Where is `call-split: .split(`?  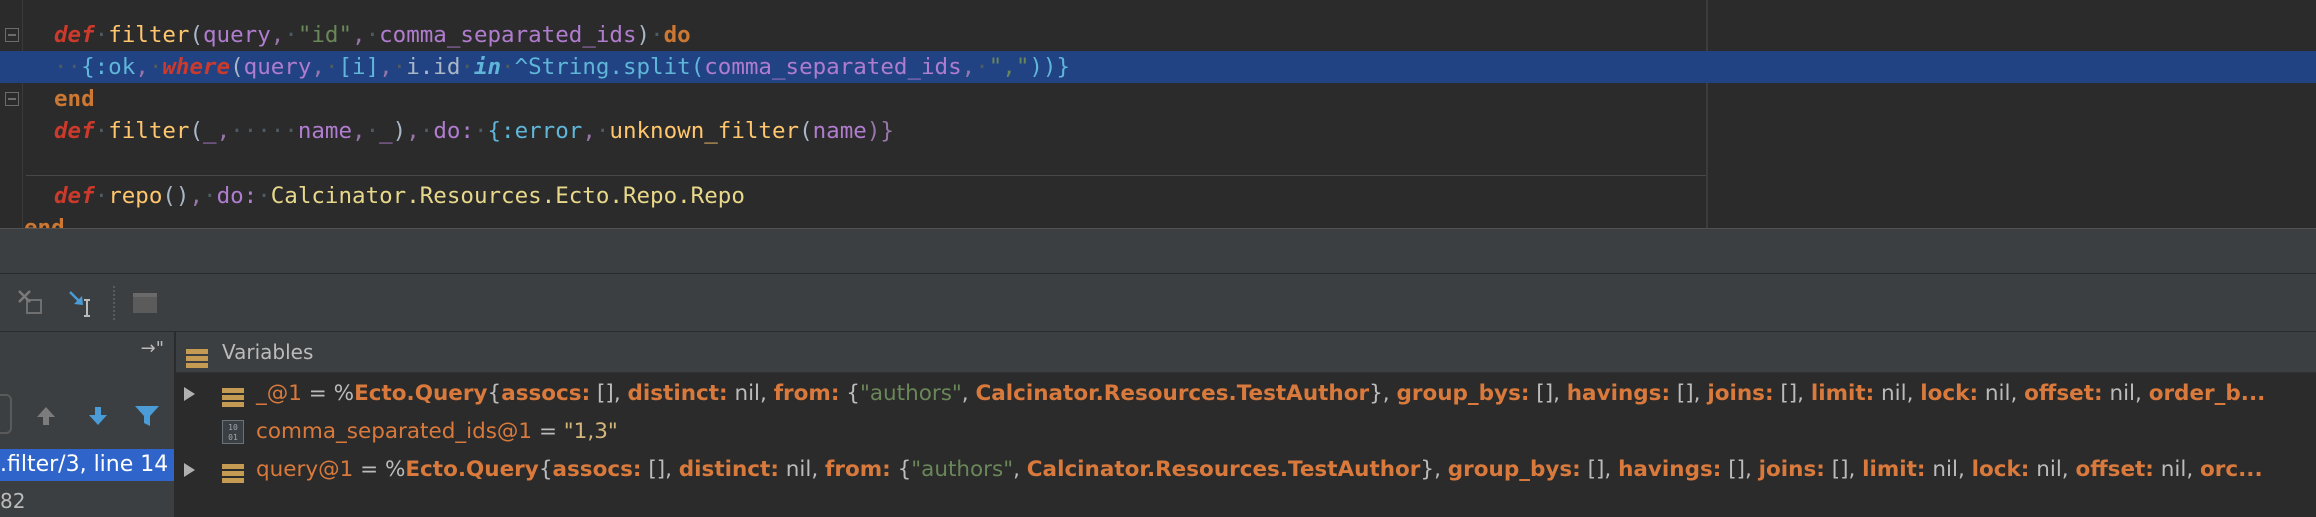 call-split: .split( is located at coordinates (657, 67).